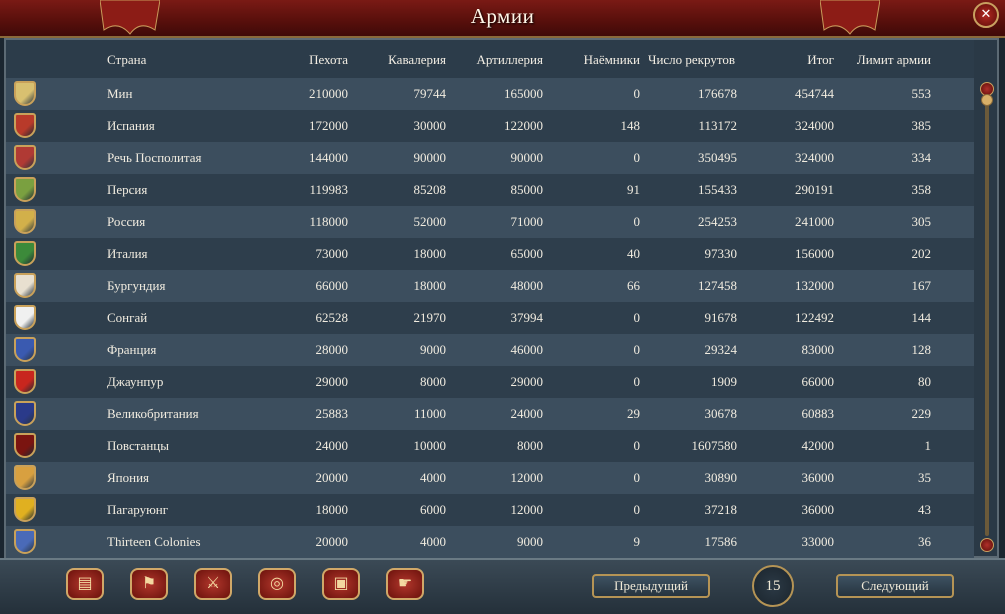 Image resolution: width=1005 pixels, height=614 pixels. Describe the element at coordinates (120, 93) in the screenshot. I see `cell-country: Мин` at that location.